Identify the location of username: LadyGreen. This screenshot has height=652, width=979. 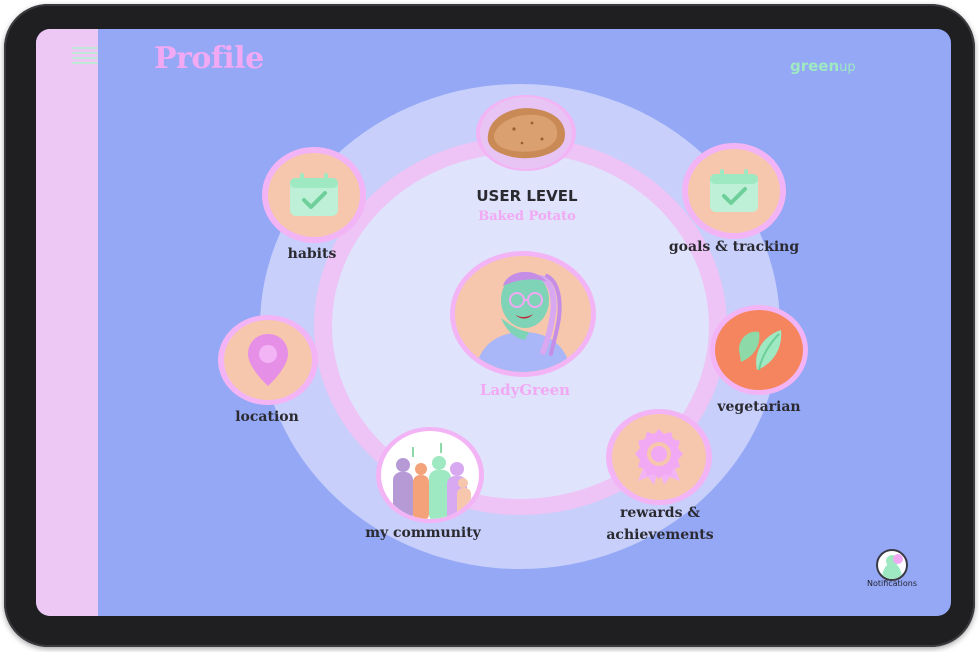
(525, 390).